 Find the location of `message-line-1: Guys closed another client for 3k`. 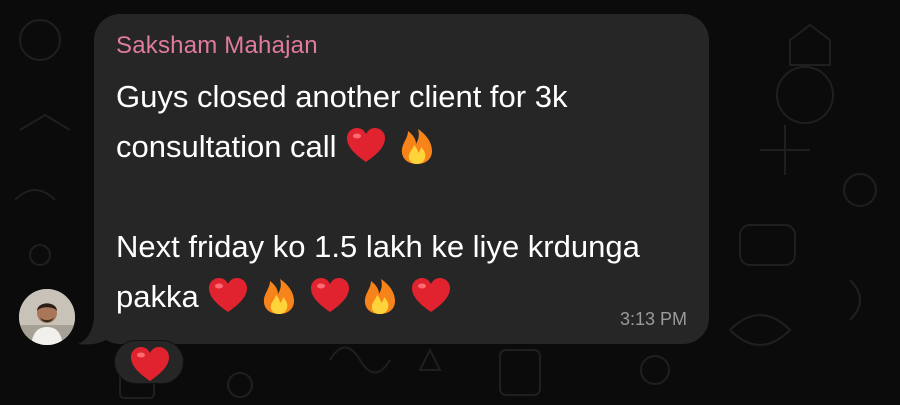

message-line-1: Guys closed another client for 3k is located at coordinates (400, 97).